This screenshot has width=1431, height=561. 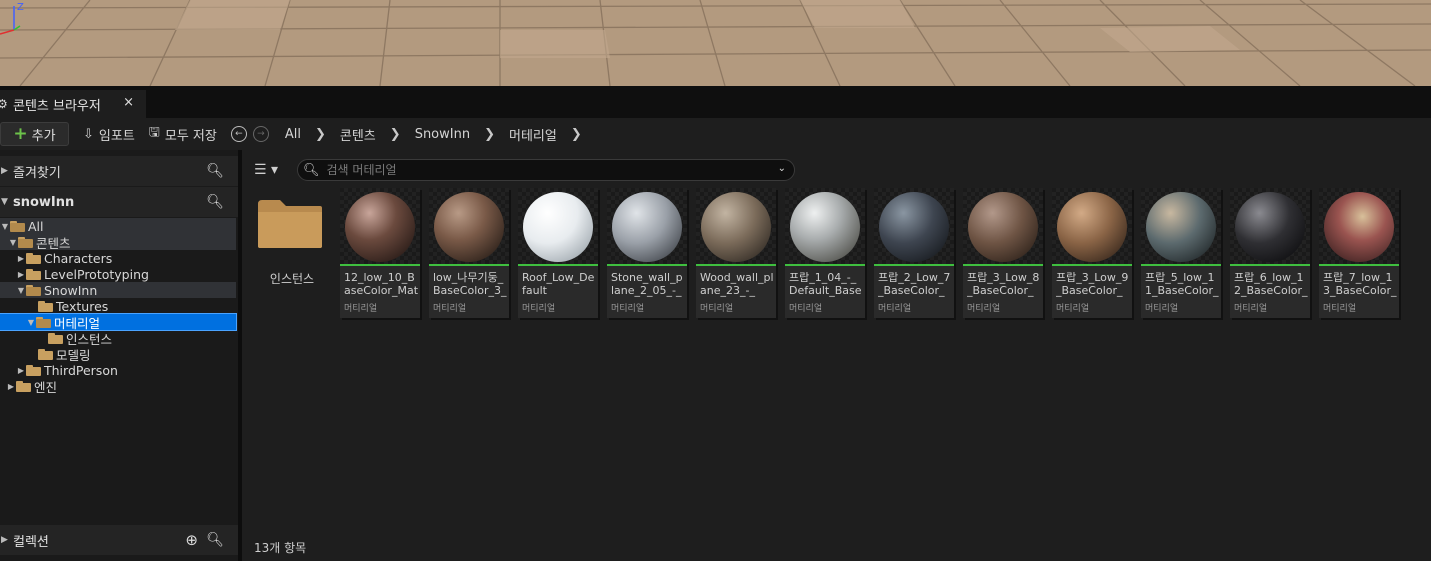 I want to click on asset-tile: 프랍_5_low_11_BaseColor_Mat 머티리얼, so click(x=1181, y=253).